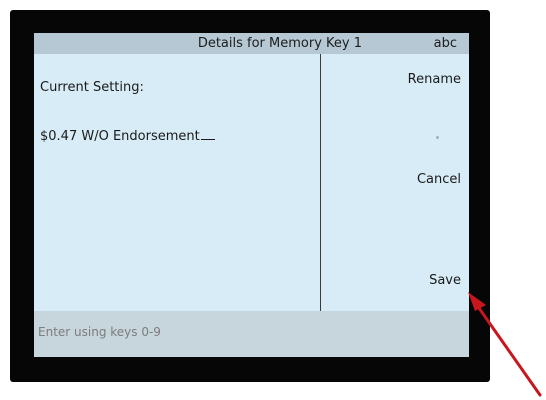 The width and height of the screenshot is (546, 400). What do you see at coordinates (507, 348) in the screenshot?
I see `arrow-shaft` at bounding box center [507, 348].